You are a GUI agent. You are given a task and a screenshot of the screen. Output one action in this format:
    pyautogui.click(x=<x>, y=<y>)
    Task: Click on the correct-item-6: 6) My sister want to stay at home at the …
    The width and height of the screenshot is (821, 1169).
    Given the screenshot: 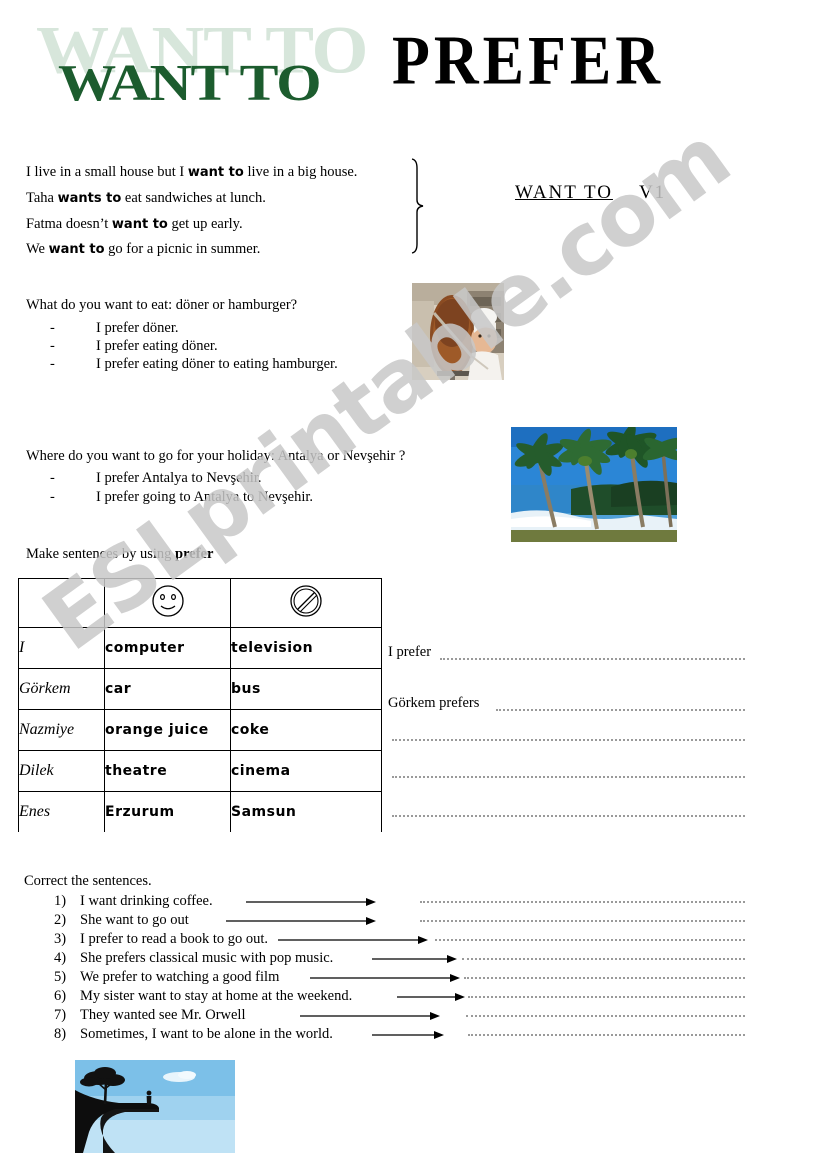 What is the action you would take?
    pyautogui.click(x=203, y=996)
    